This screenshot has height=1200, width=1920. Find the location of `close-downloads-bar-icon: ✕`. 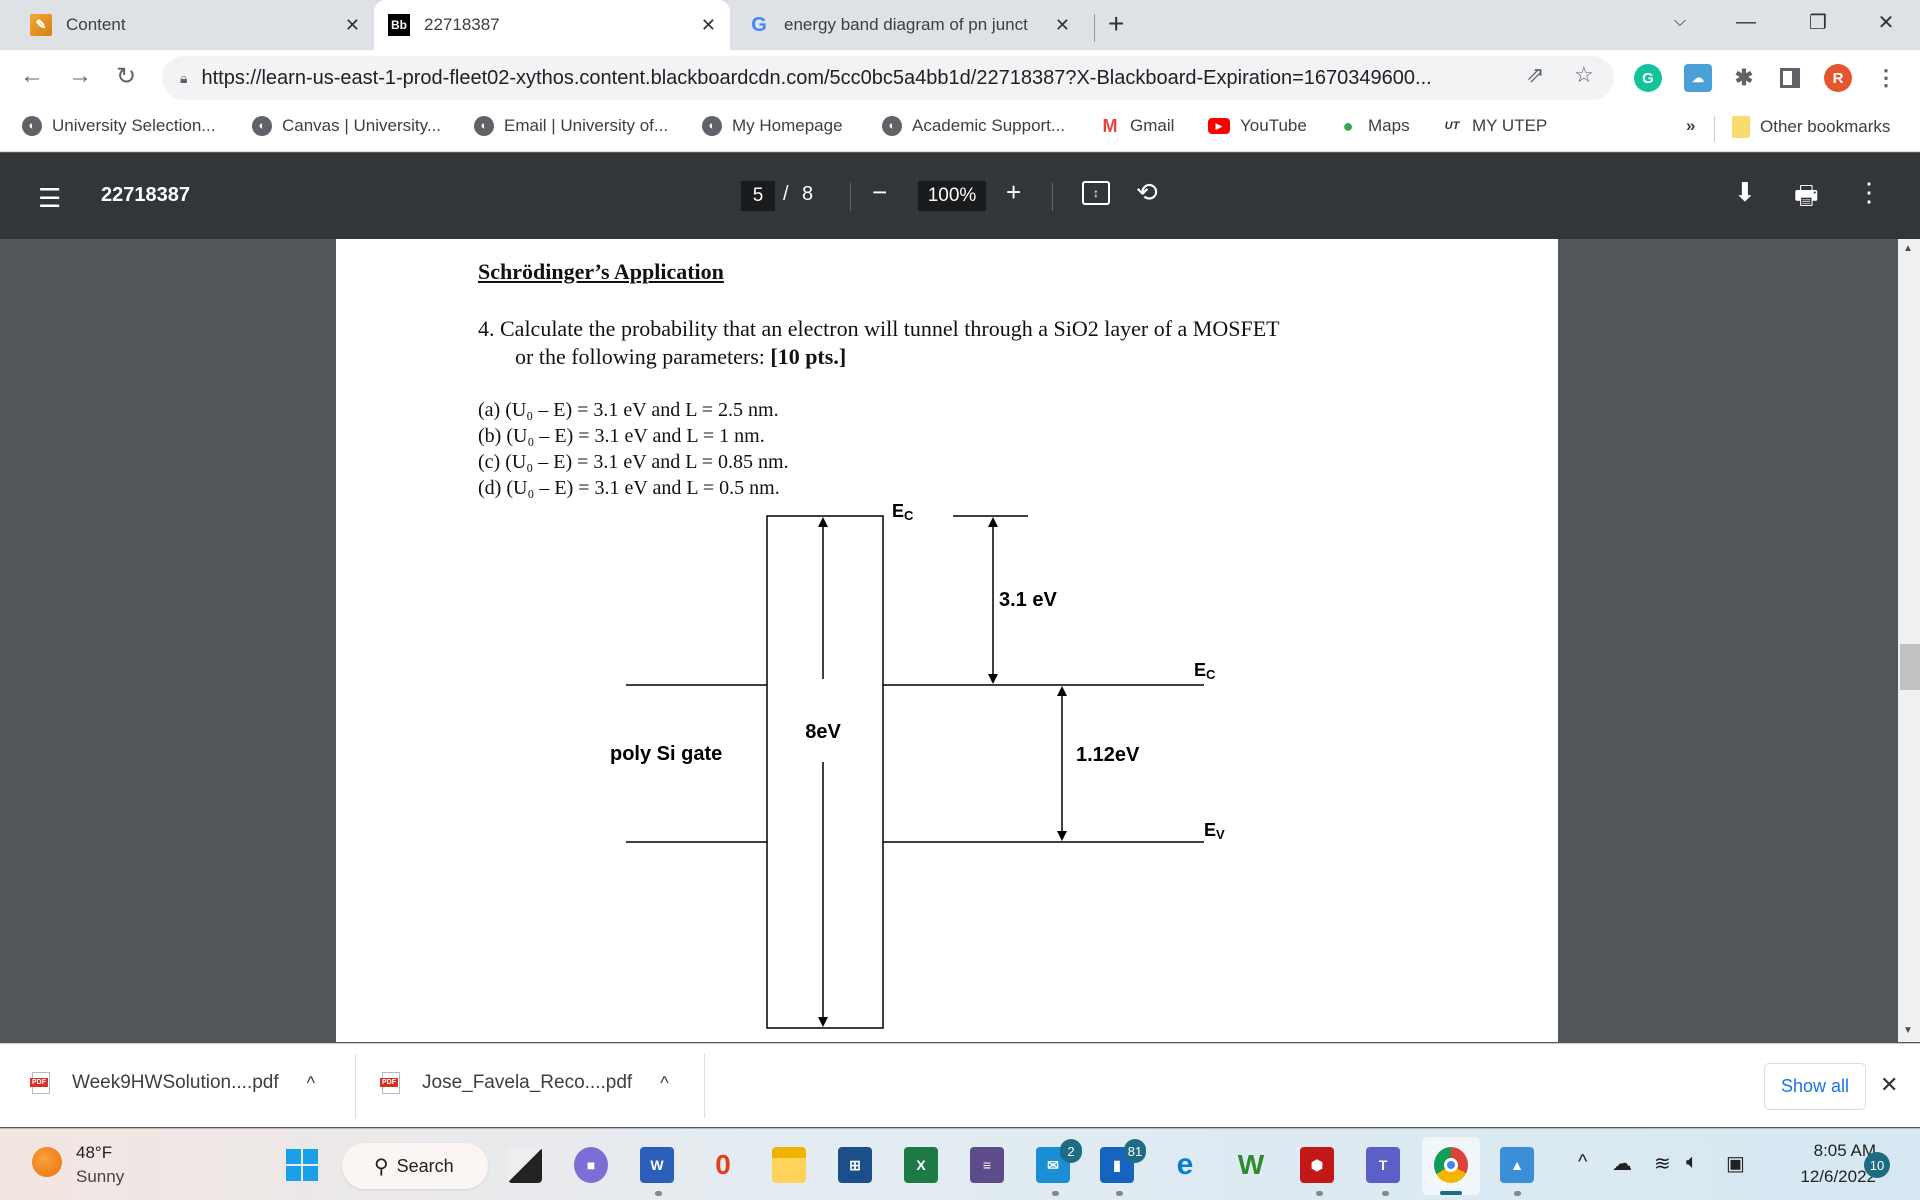

close-downloads-bar-icon: ✕ is located at coordinates (1889, 1085).